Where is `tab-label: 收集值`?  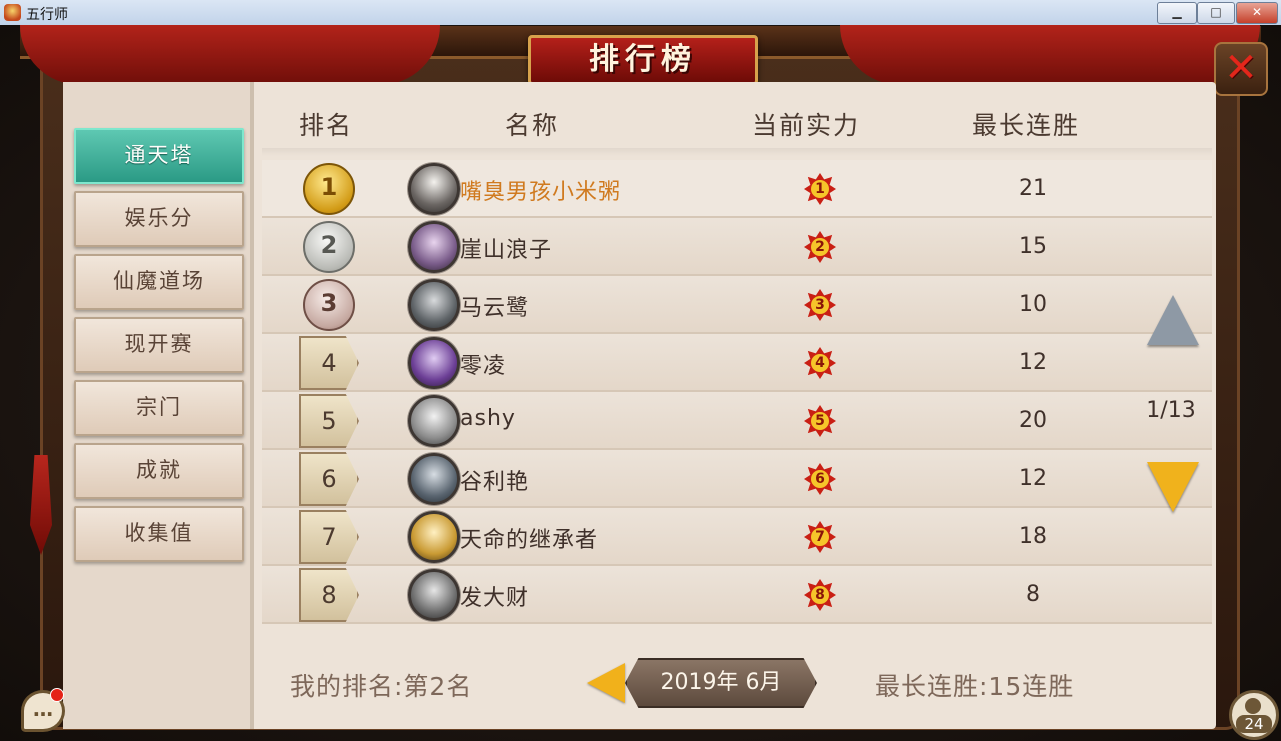
tab-label: 收集值 is located at coordinates (159, 533).